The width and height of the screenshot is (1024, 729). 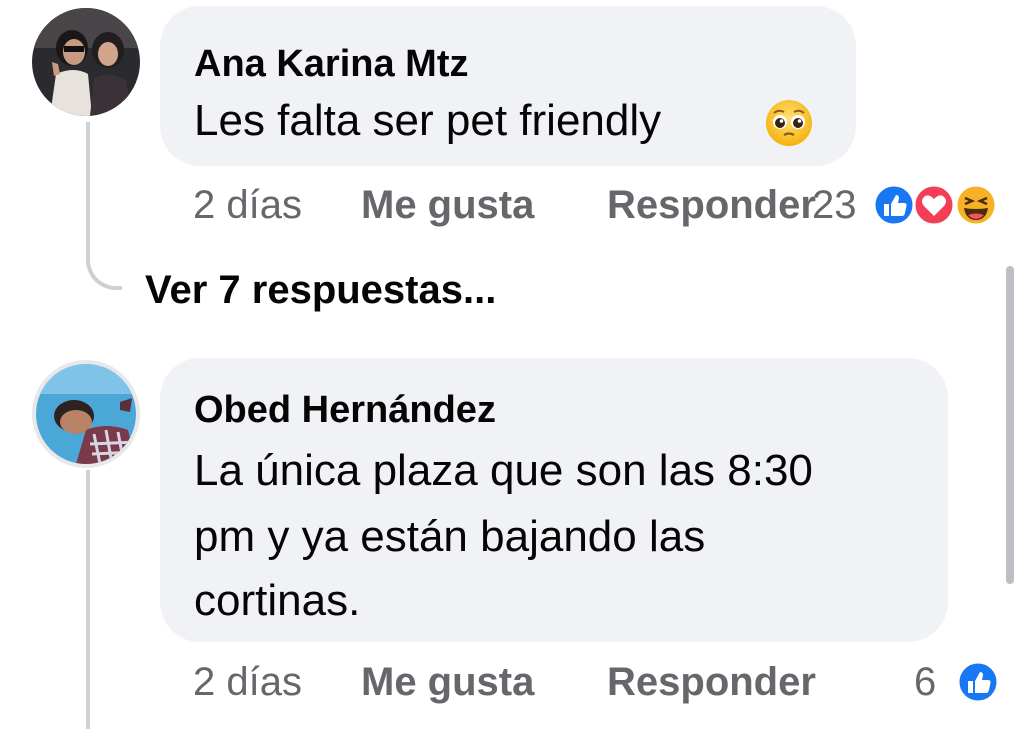 I want to click on love-reaction-icon, so click(x=934, y=205).